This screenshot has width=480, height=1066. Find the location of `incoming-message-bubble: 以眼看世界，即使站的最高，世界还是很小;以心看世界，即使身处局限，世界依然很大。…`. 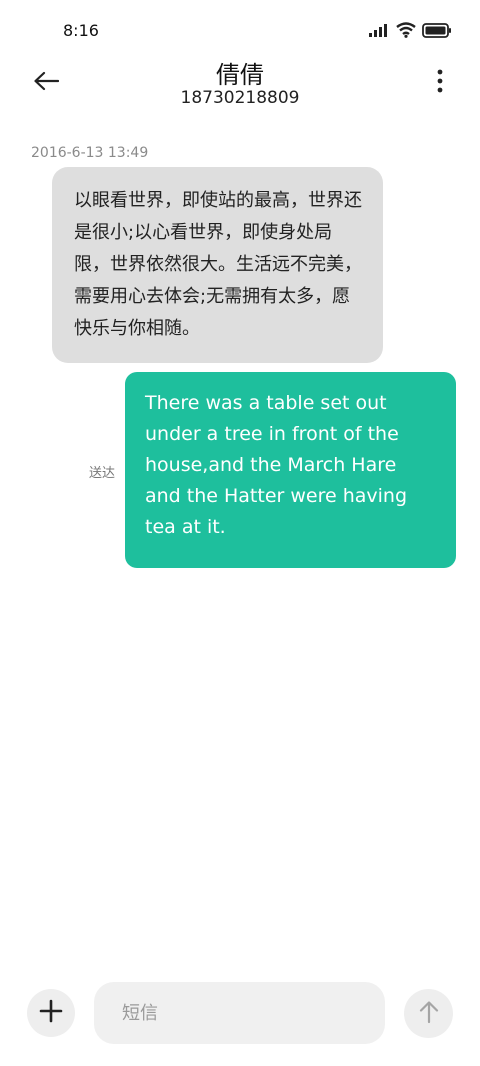

incoming-message-bubble: 以眼看世界，即使站的最高，世界还是很小;以心看世界，即使身处局限，世界依然很大。… is located at coordinates (217, 265).